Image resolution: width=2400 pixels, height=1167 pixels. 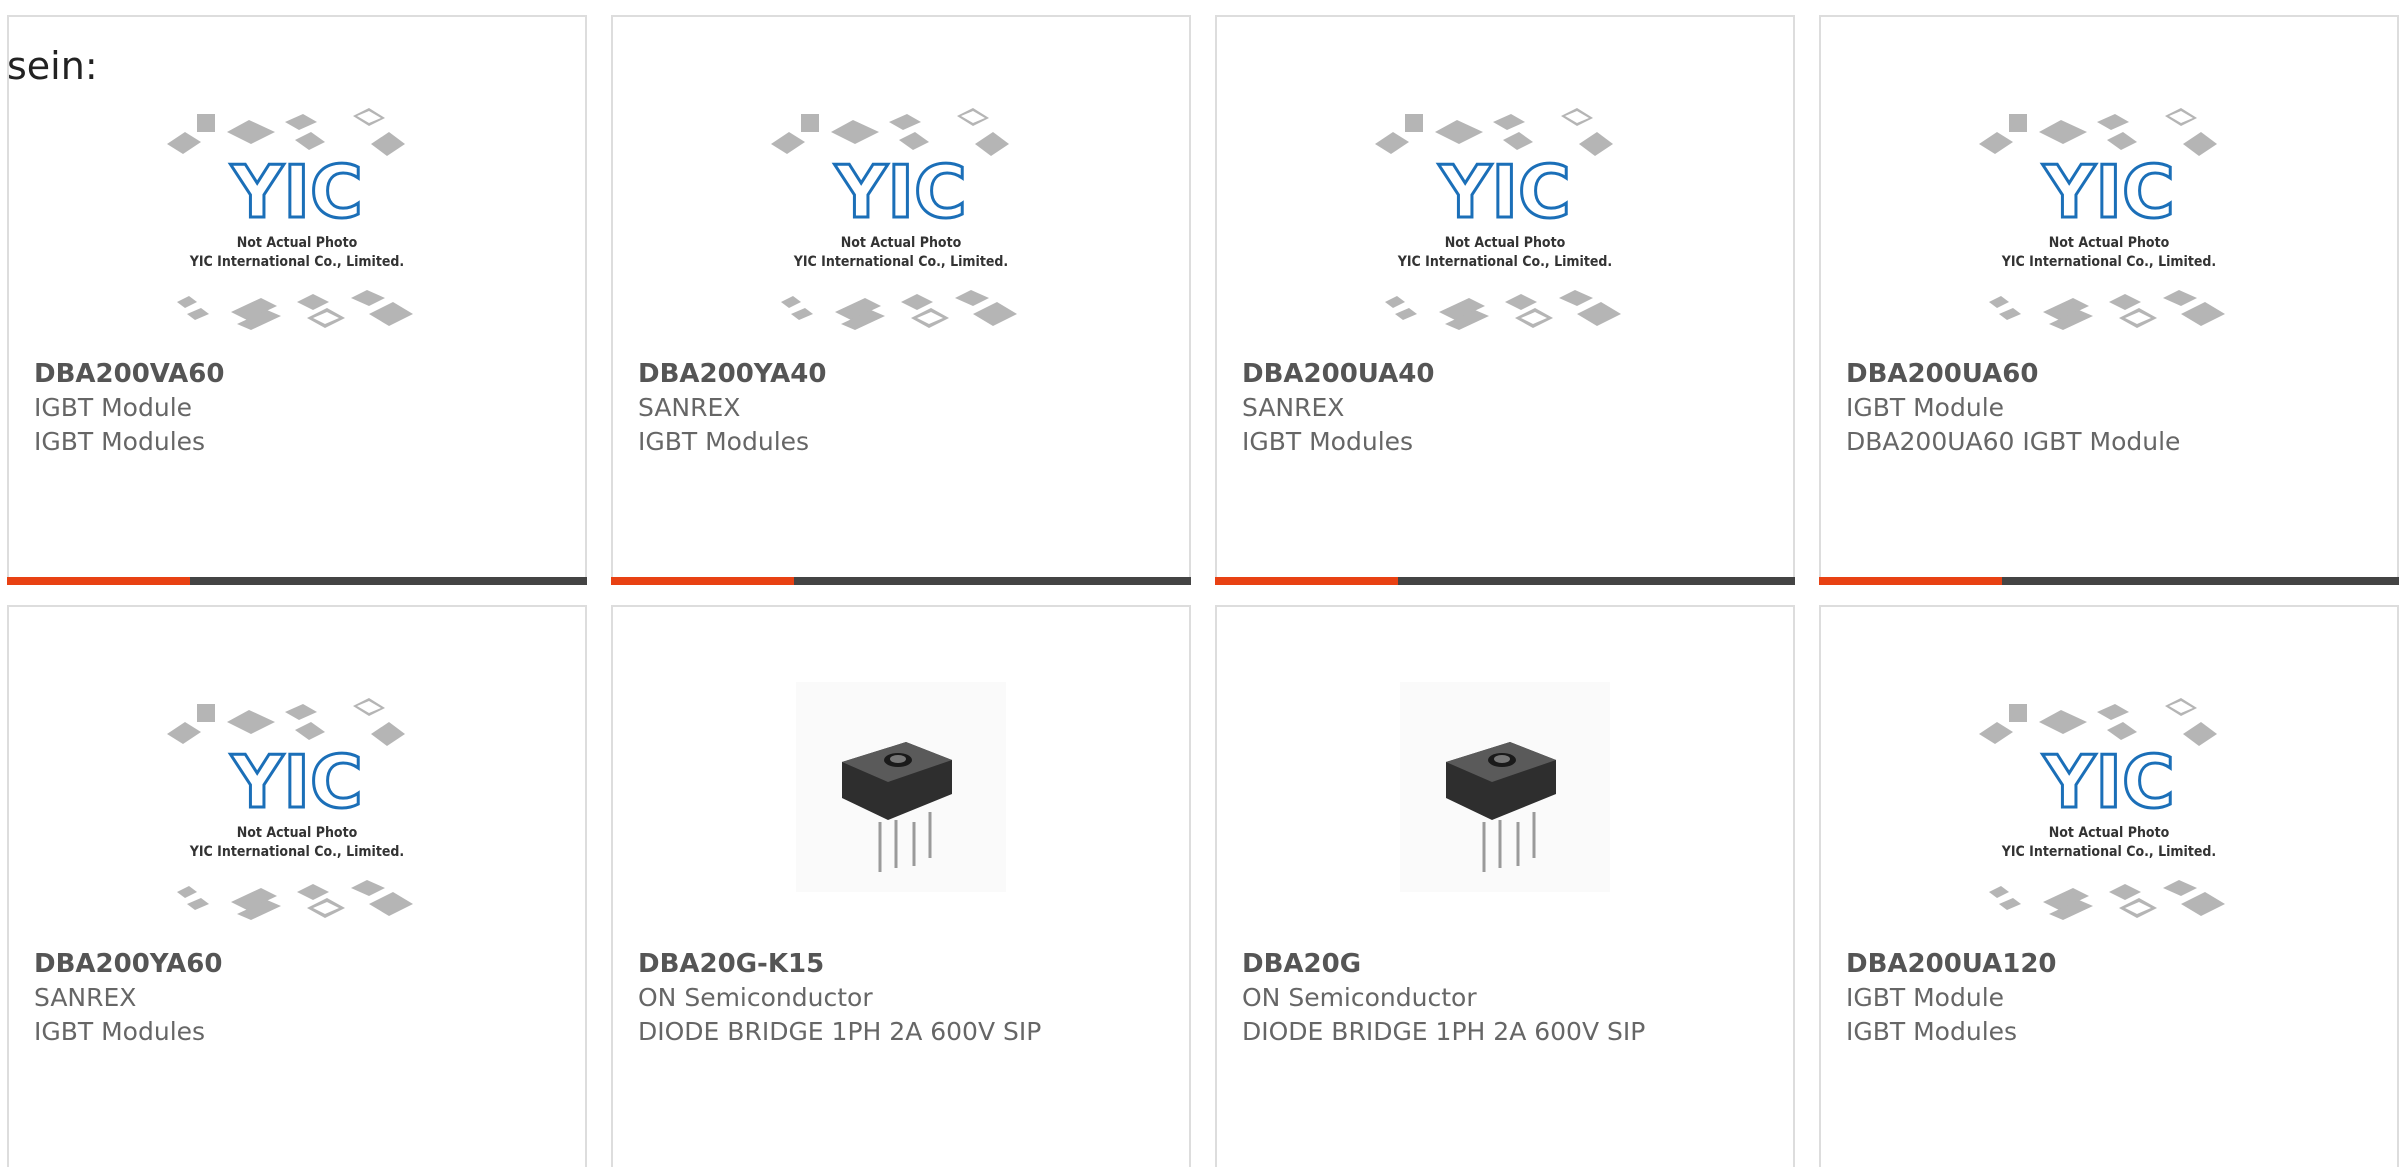 I want to click on product-part-number-link: DBA200UA40, so click(x=1338, y=374).